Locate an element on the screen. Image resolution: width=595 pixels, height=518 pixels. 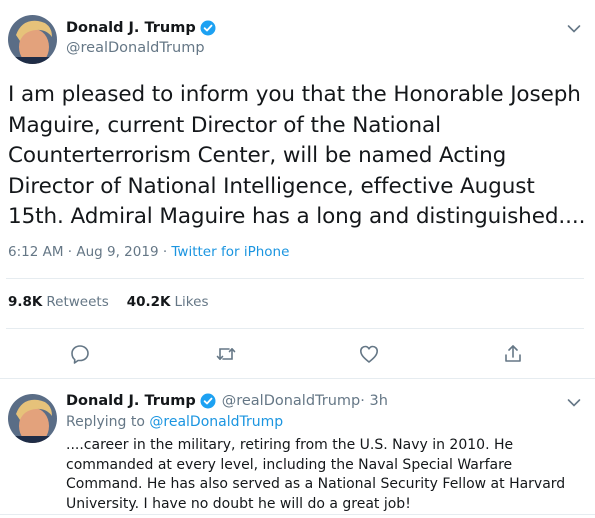
replying-to-handle: @realDonaldTrump is located at coordinates (216, 422).